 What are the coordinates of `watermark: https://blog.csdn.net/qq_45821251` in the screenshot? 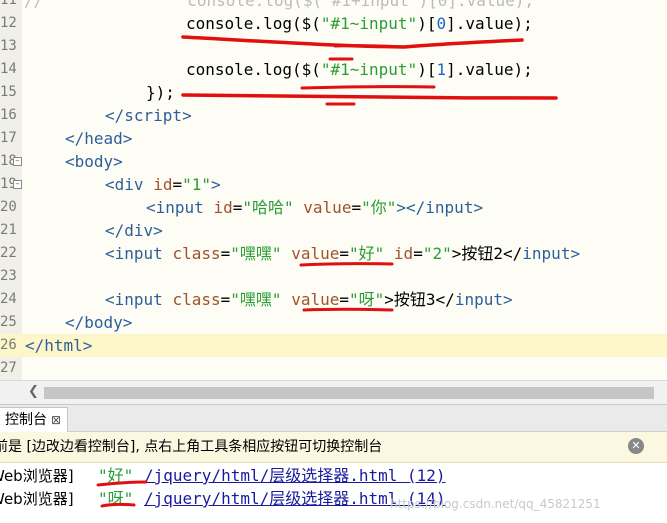 It's located at (495, 504).